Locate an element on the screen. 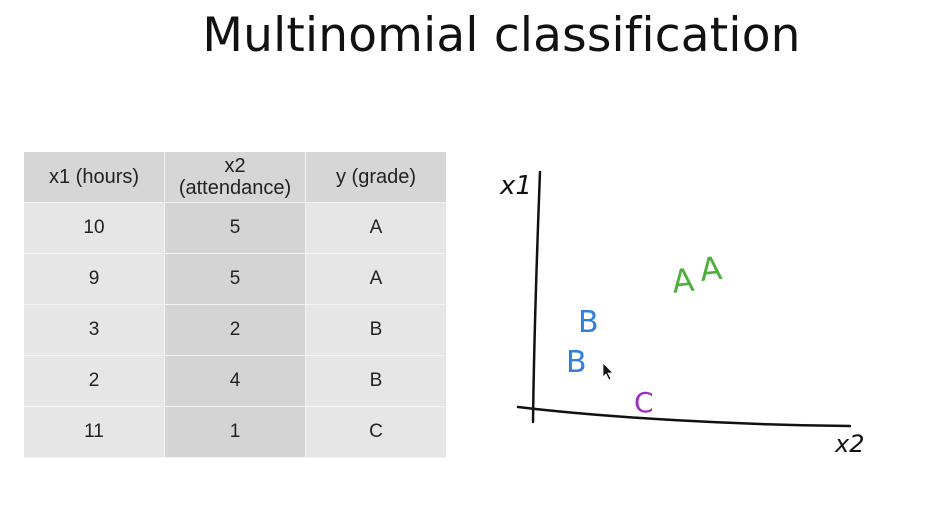 The image size is (927, 513). header-x2-line2: (attendance) is located at coordinates (235, 188).